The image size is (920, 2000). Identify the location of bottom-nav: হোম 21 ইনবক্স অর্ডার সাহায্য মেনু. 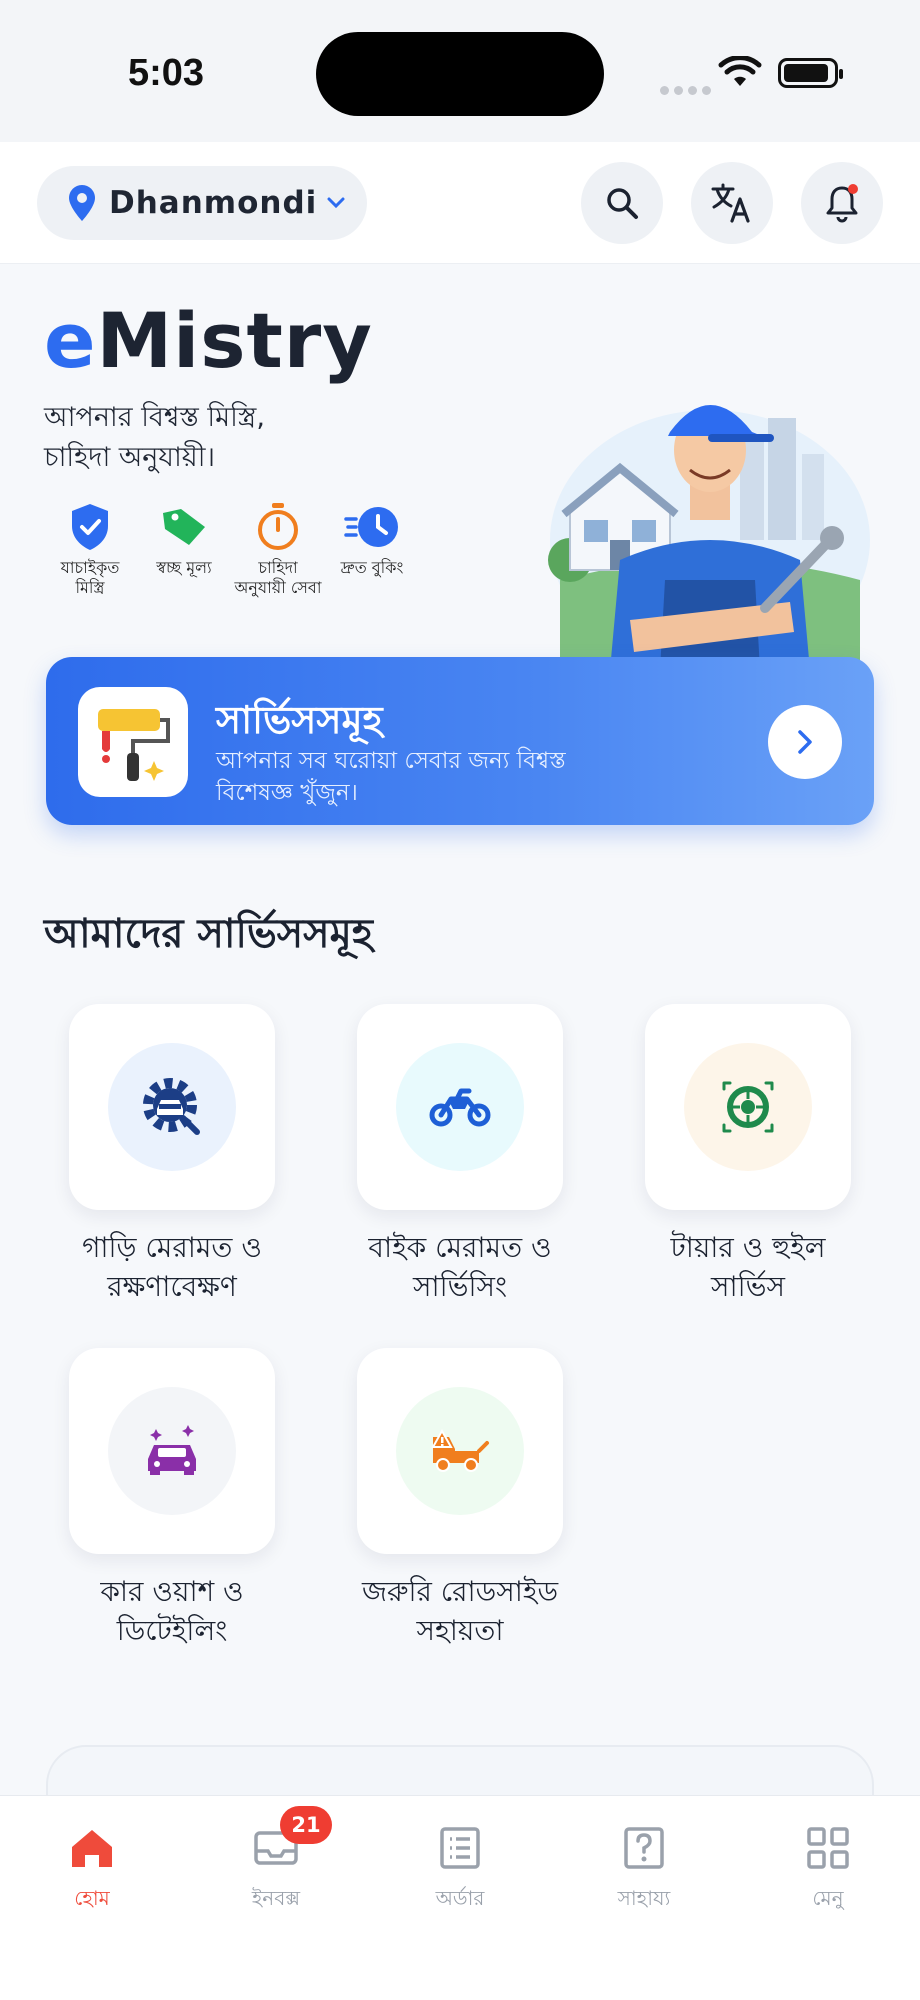
(460, 1897).